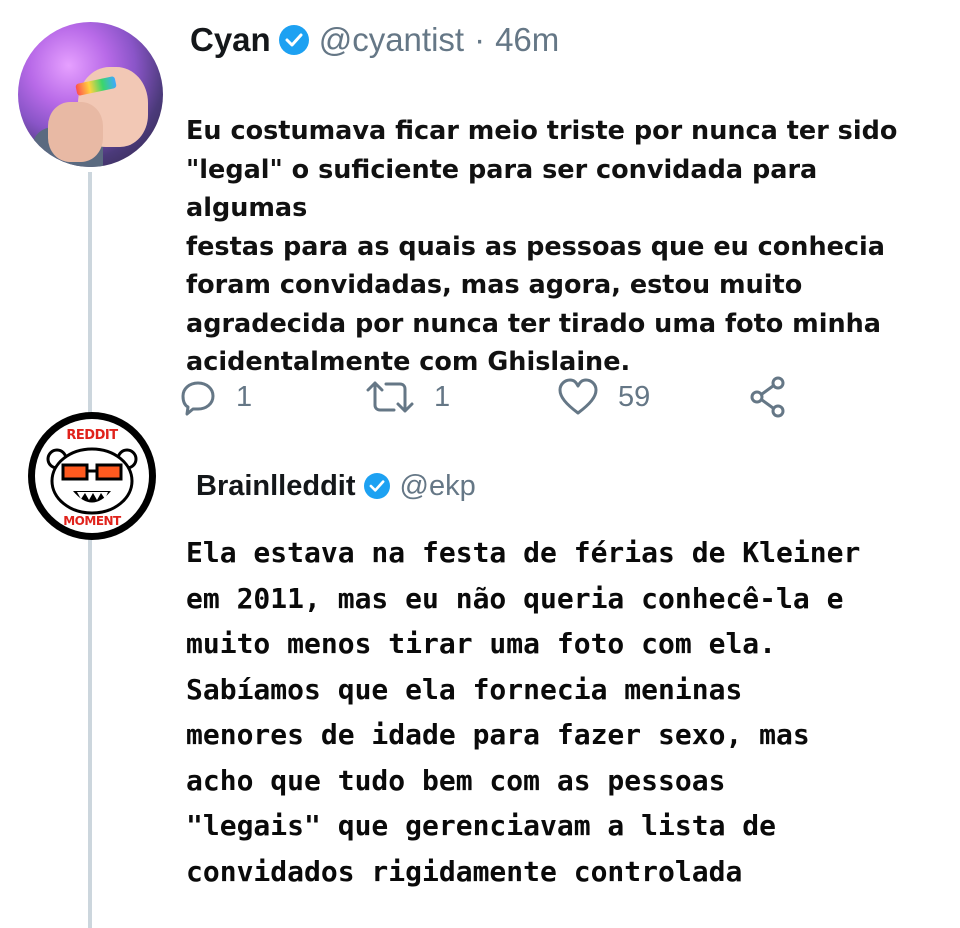  Describe the element at coordinates (276, 486) in the screenshot. I see `display-name: Brainlleddit` at that location.